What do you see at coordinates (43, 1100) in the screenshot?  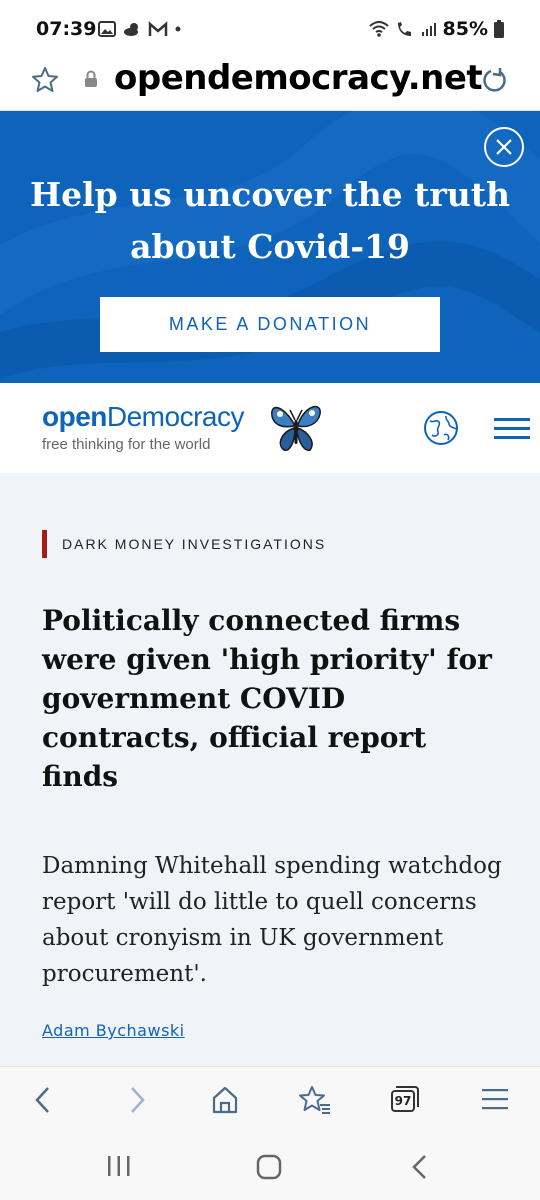 I see `back-icon` at bounding box center [43, 1100].